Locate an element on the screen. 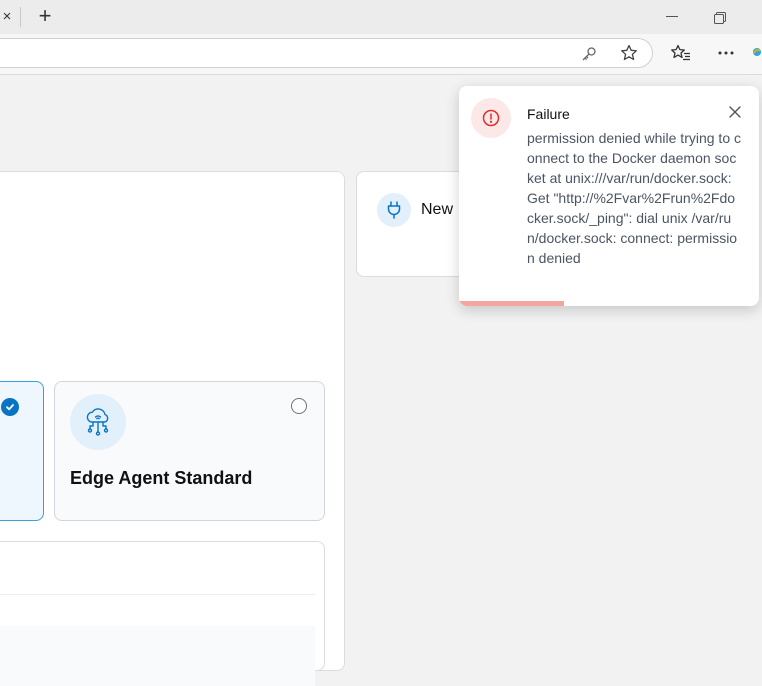 The width and height of the screenshot is (762, 686). browser-tab-bar: × + is located at coordinates (381, 17).